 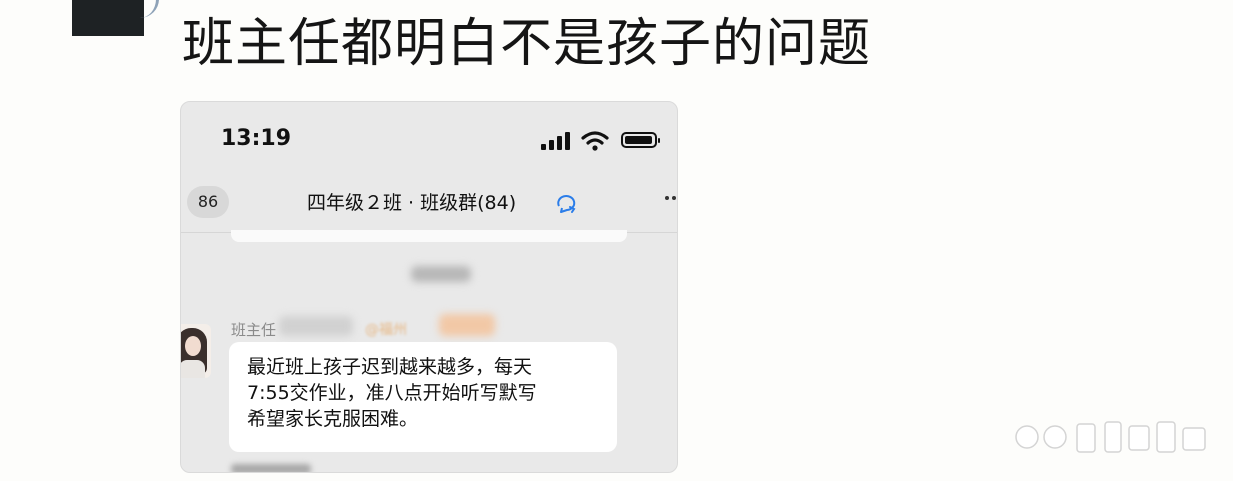 What do you see at coordinates (271, 468) in the screenshot?
I see `next-sender-redacted` at bounding box center [271, 468].